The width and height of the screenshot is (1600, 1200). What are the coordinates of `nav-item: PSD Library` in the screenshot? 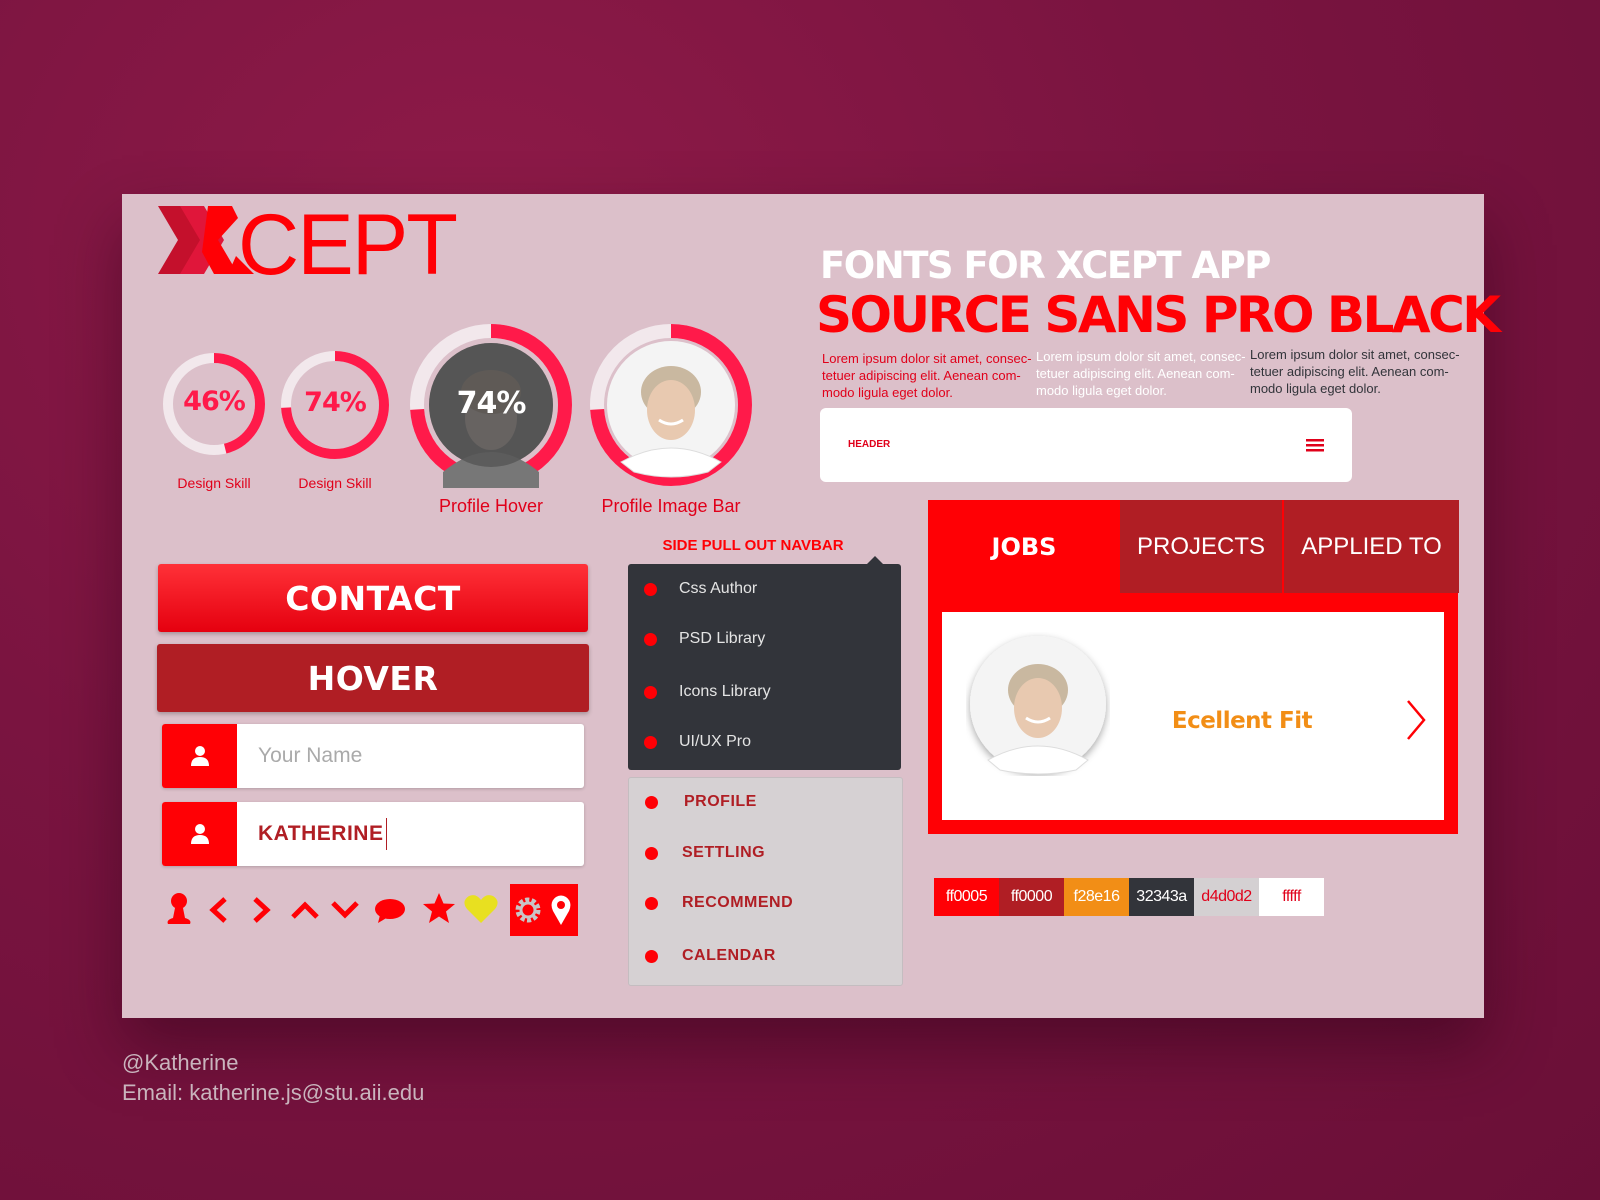 It's located at (764, 639).